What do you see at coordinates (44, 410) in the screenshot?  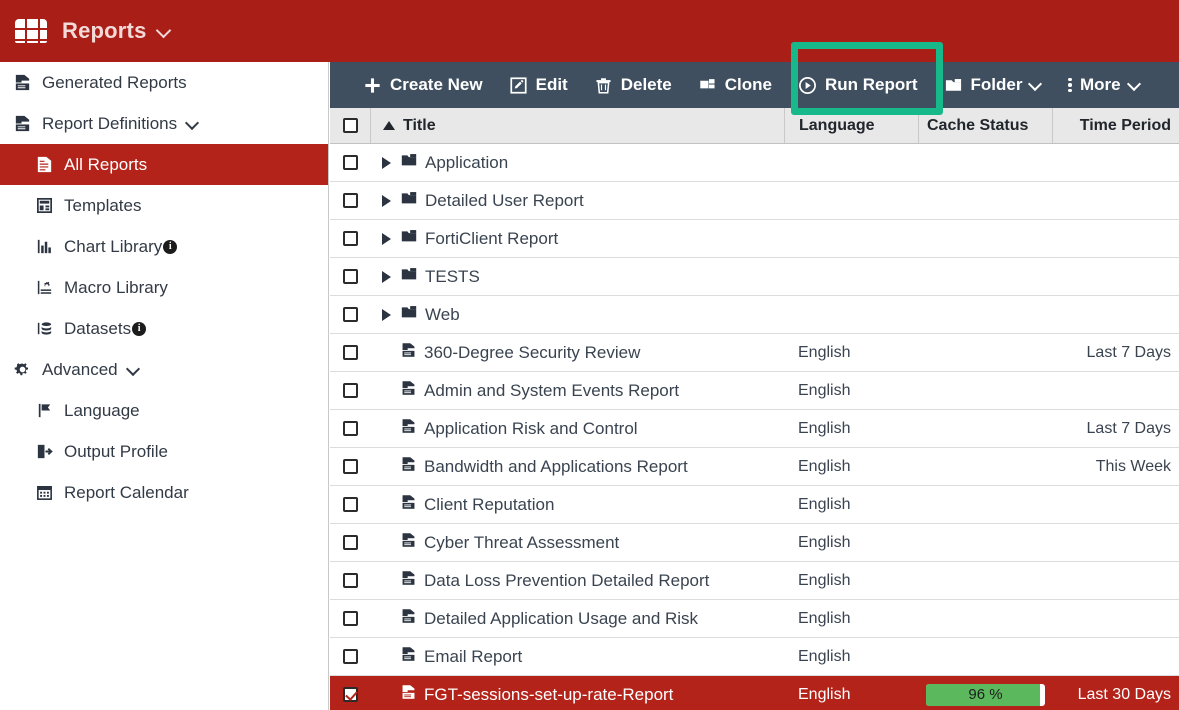 I see `flag-icon` at bounding box center [44, 410].